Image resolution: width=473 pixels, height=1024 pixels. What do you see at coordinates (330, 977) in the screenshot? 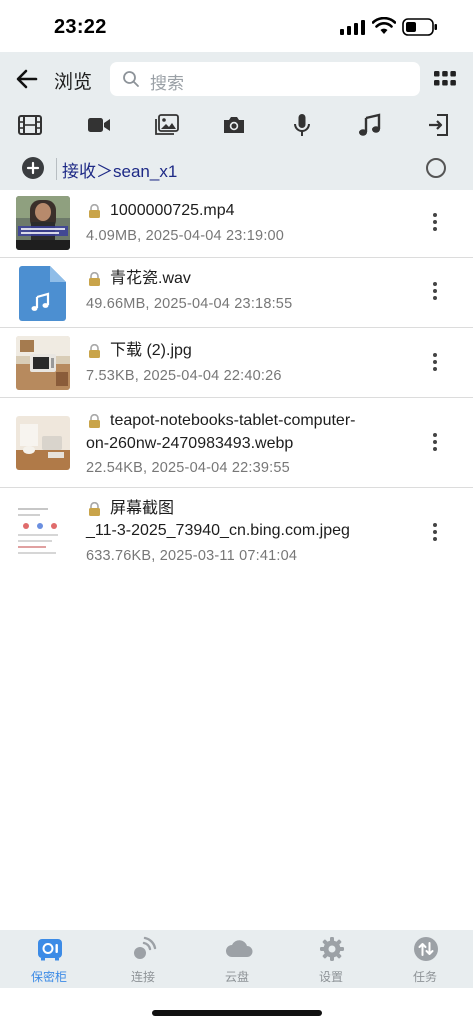
I see `tab-label: 设置` at bounding box center [330, 977].